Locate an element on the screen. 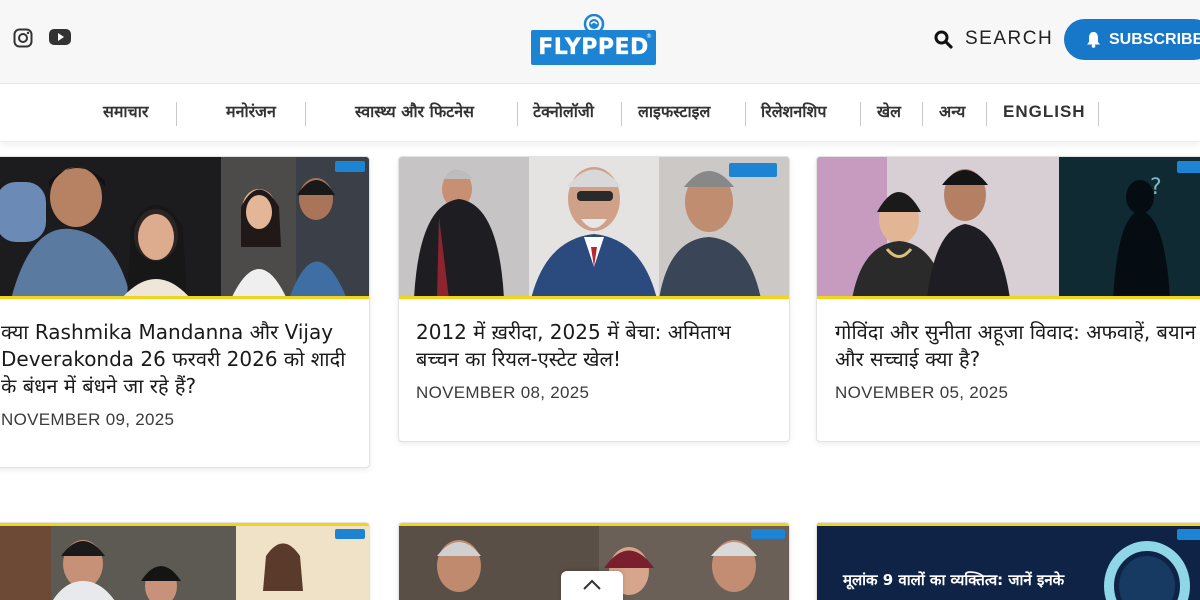 The width and height of the screenshot is (1200, 600). chevron-up-icon is located at coordinates (592, 584).